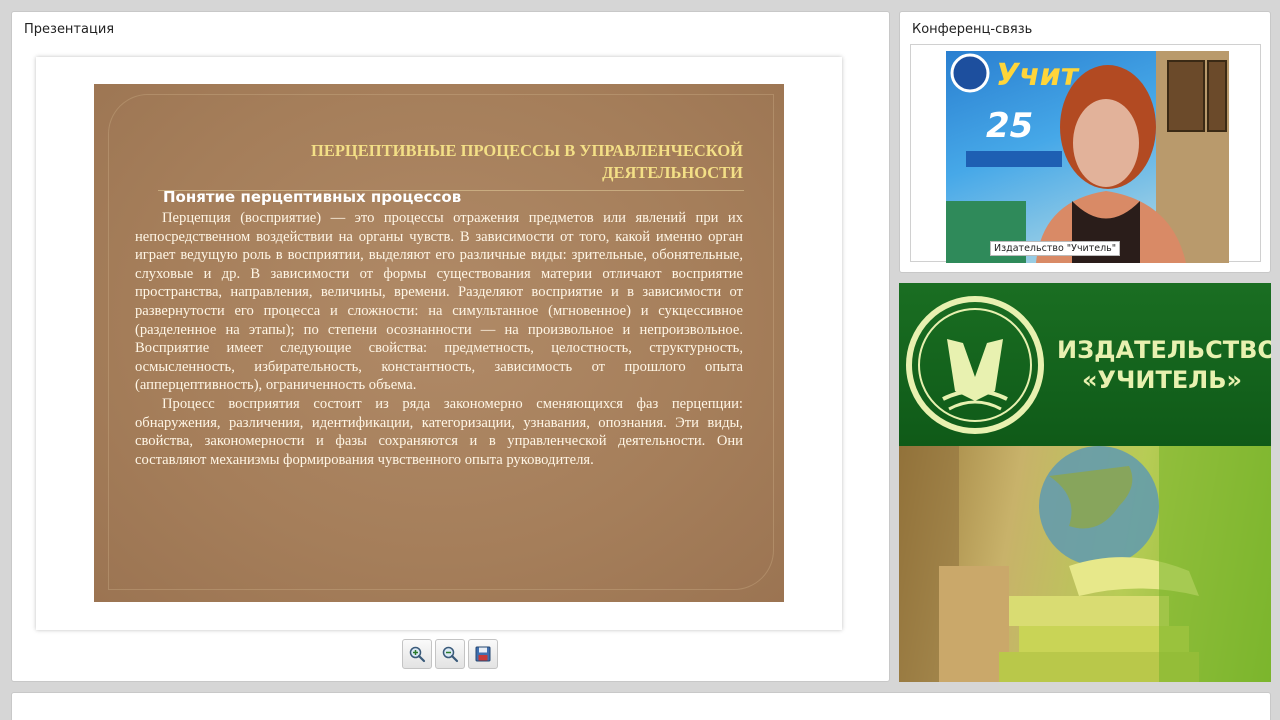 Image resolution: width=1280 pixels, height=720 pixels. I want to click on video-stream: Учит 25, so click(1087, 157).